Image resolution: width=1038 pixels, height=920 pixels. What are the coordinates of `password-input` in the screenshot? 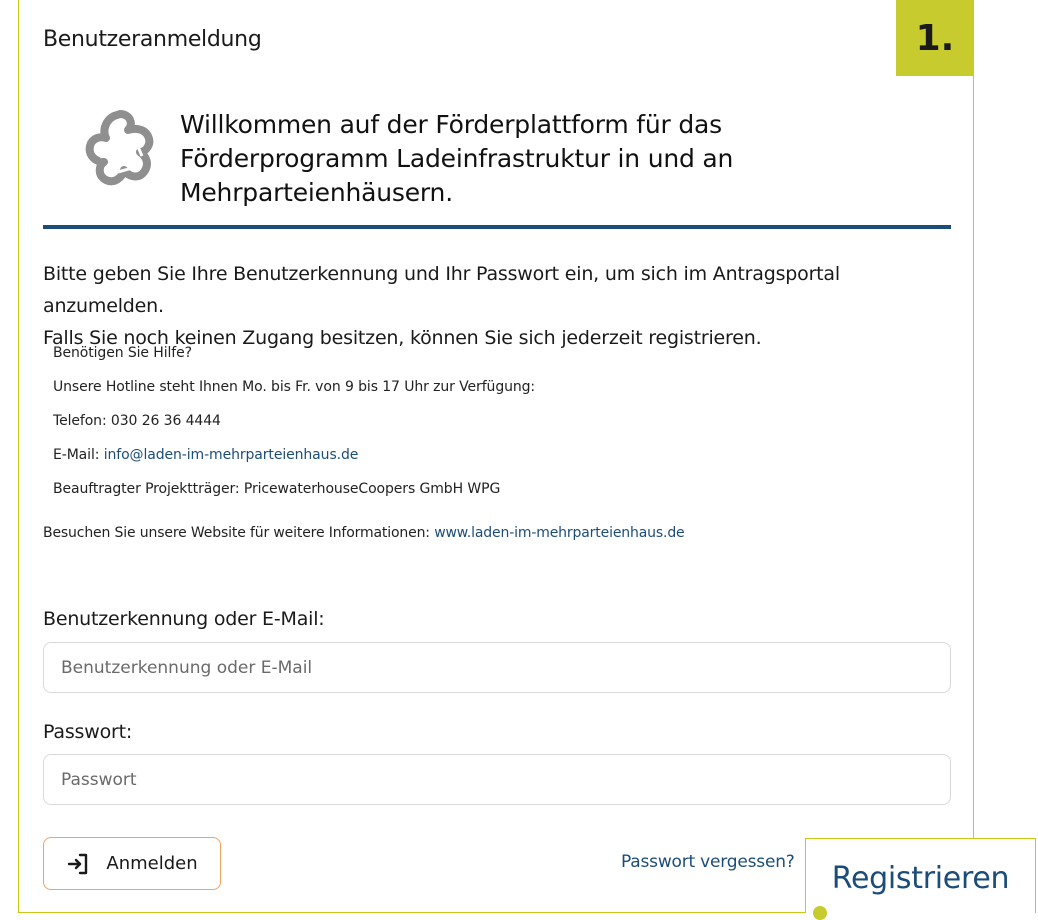 It's located at (497, 779).